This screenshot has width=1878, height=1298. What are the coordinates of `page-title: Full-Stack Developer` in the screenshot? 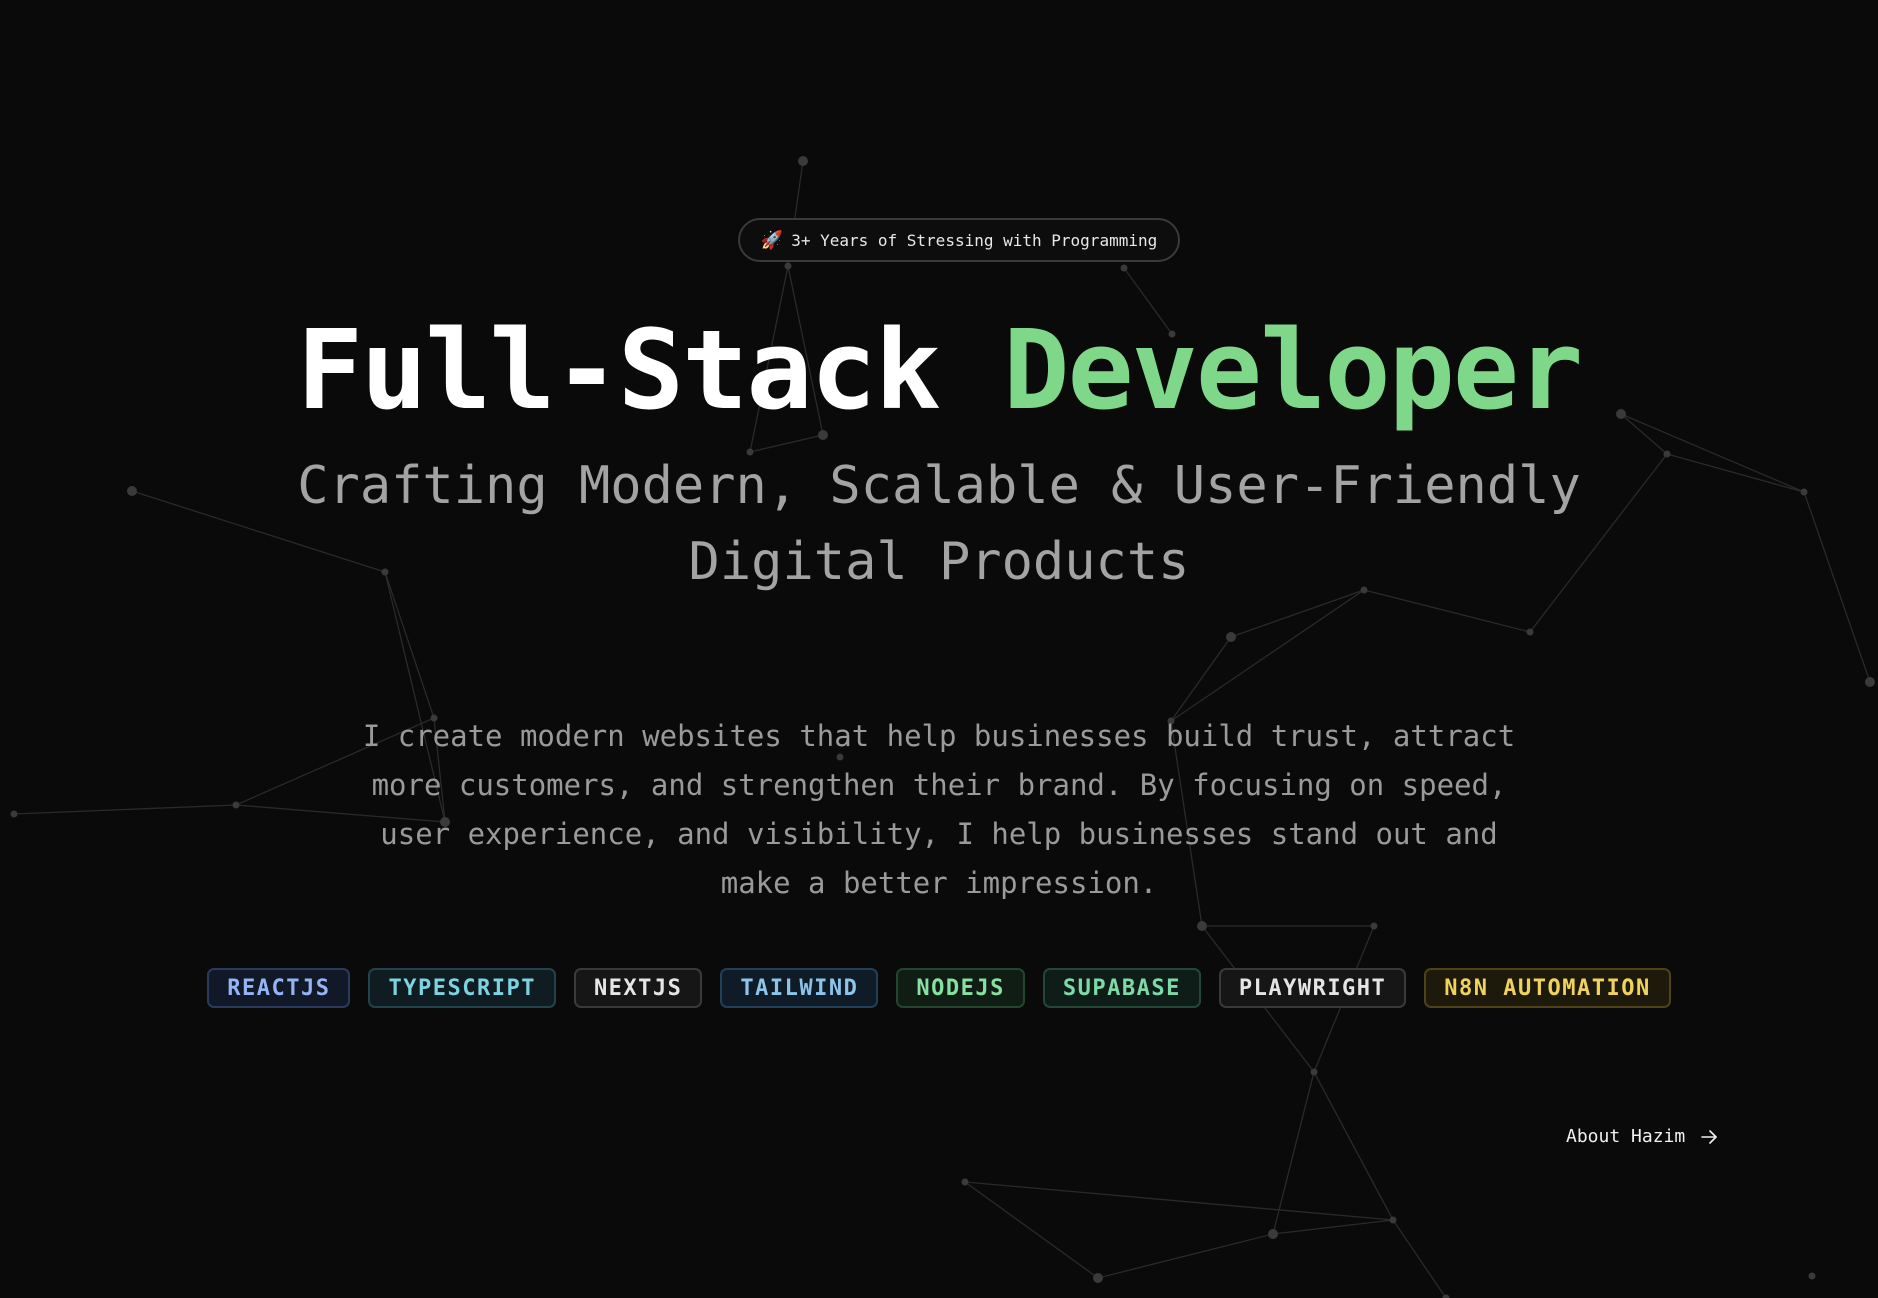 It's located at (939, 370).